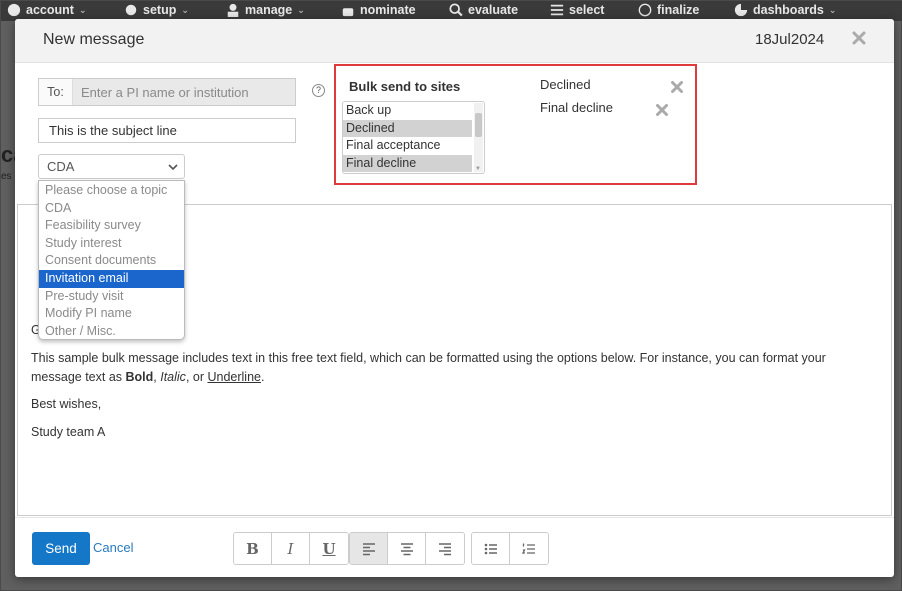 The height and width of the screenshot is (591, 902). What do you see at coordinates (790, 39) in the screenshot?
I see `modal-date: 18Jul2024` at bounding box center [790, 39].